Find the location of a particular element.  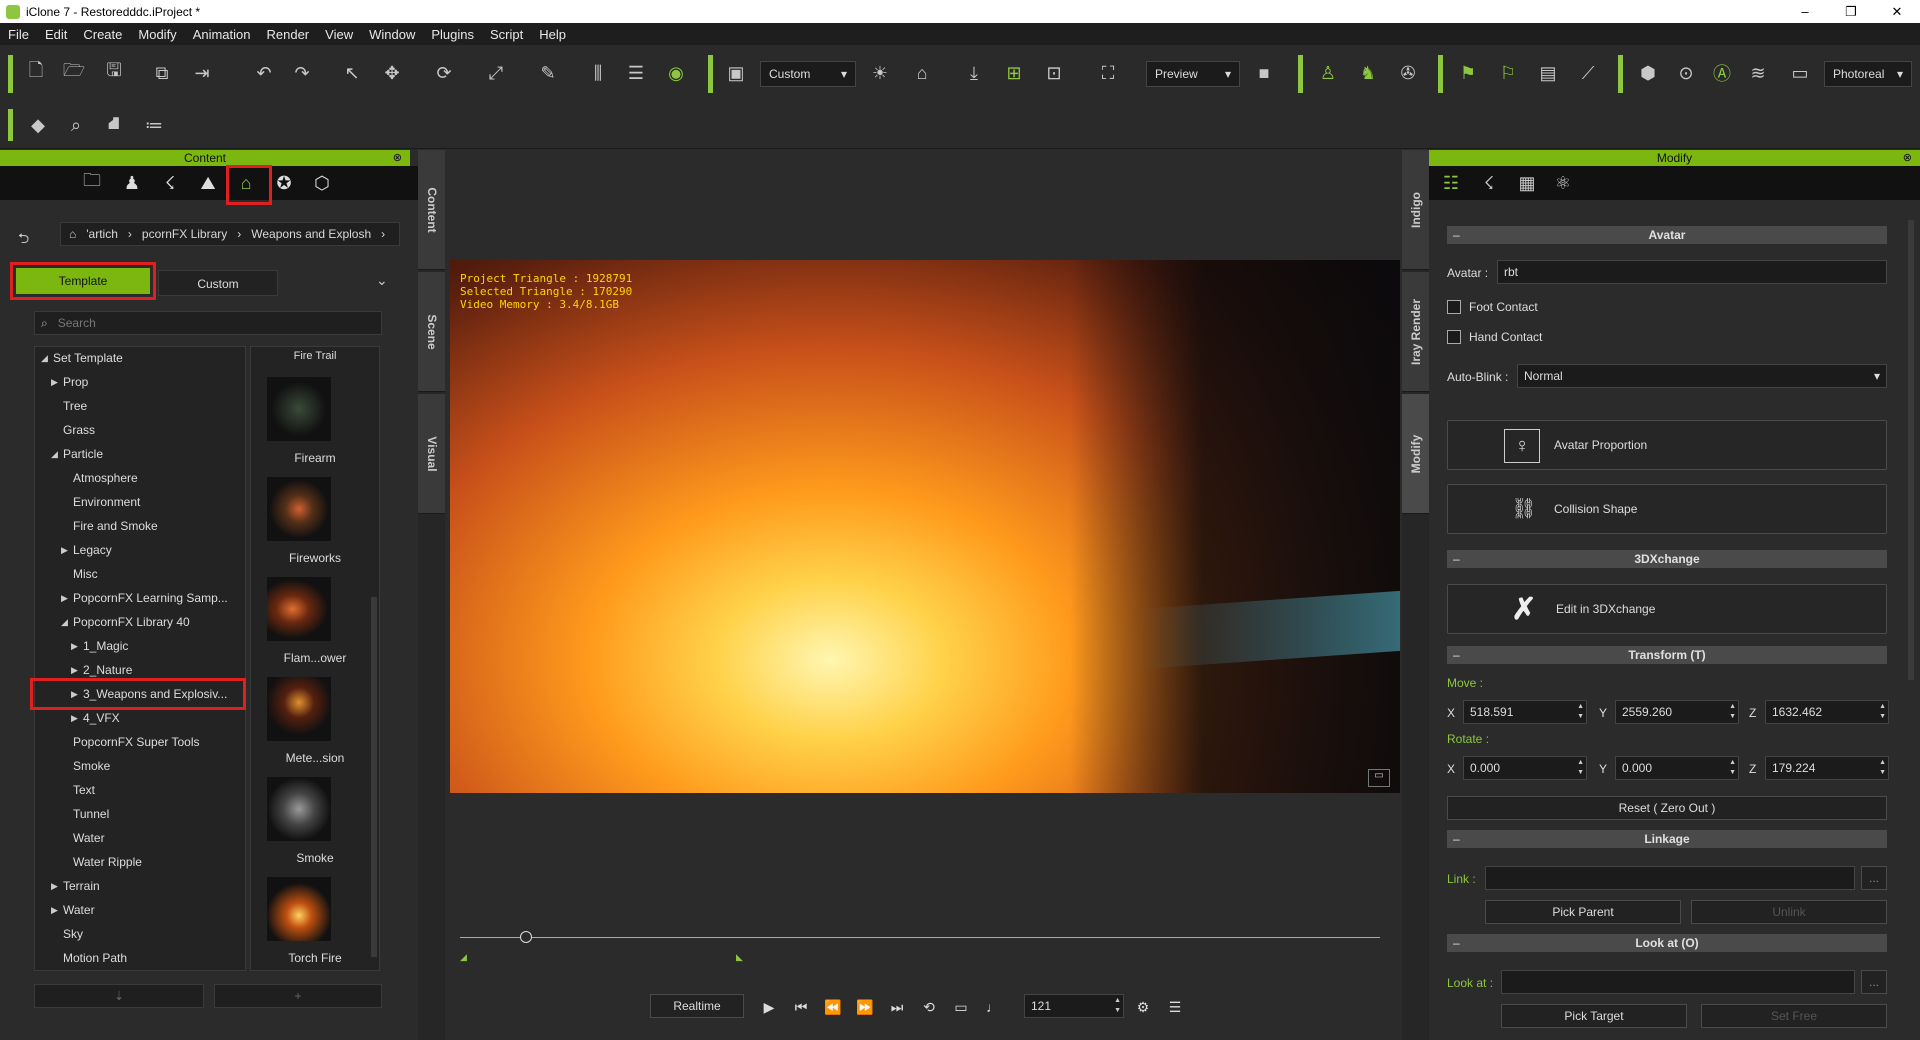

character-icon: ♙ is located at coordinates (1328, 73).